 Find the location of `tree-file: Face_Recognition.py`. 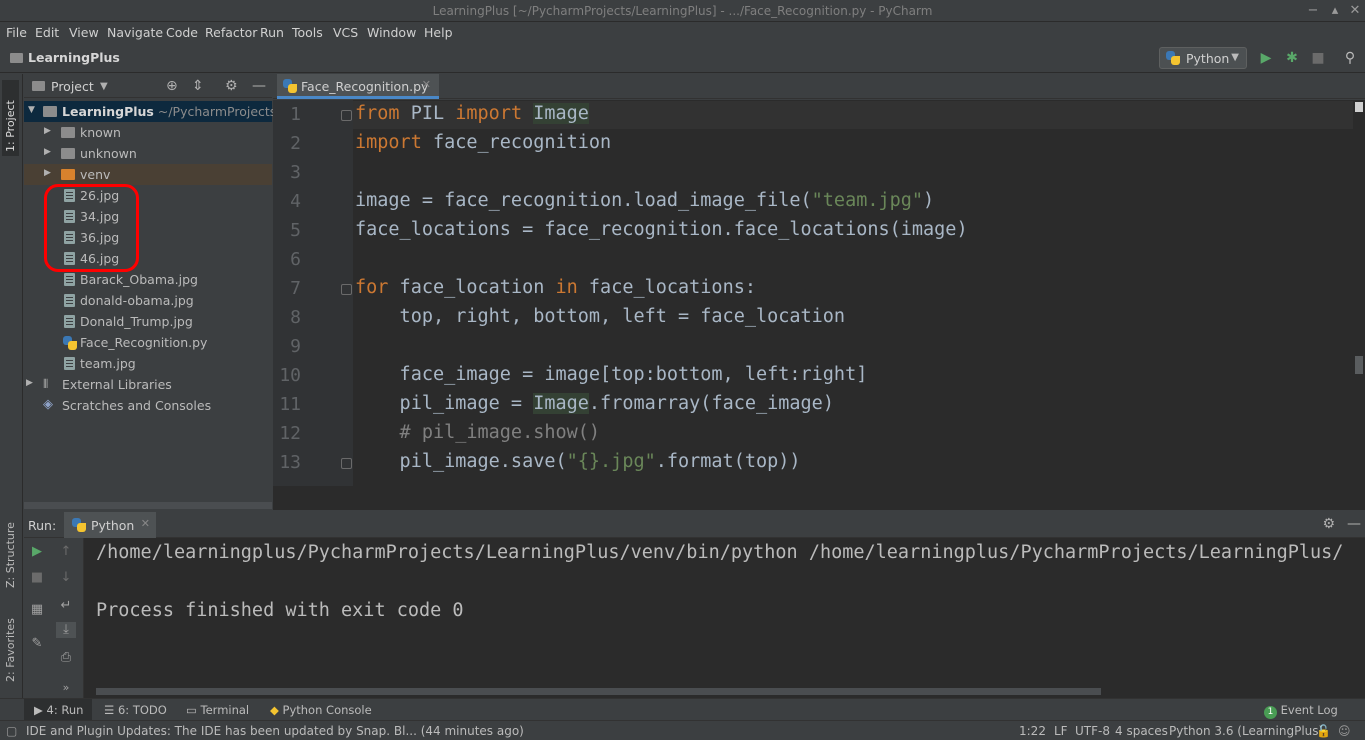

tree-file: Face_Recognition.py is located at coordinates (148, 342).